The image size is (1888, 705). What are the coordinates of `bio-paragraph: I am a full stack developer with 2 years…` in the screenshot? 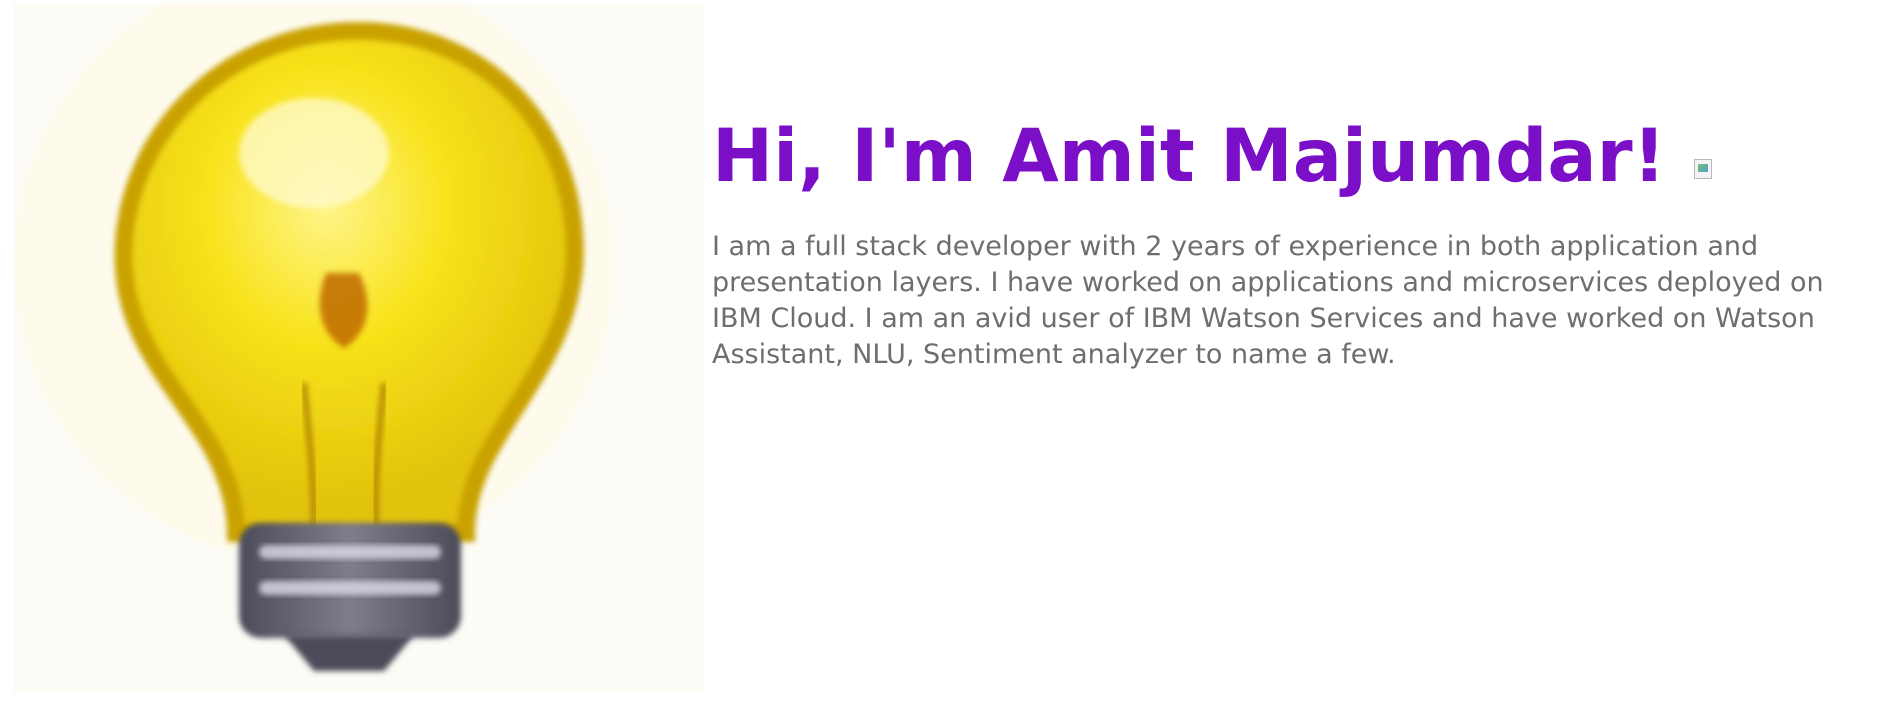 It's located at (1268, 300).